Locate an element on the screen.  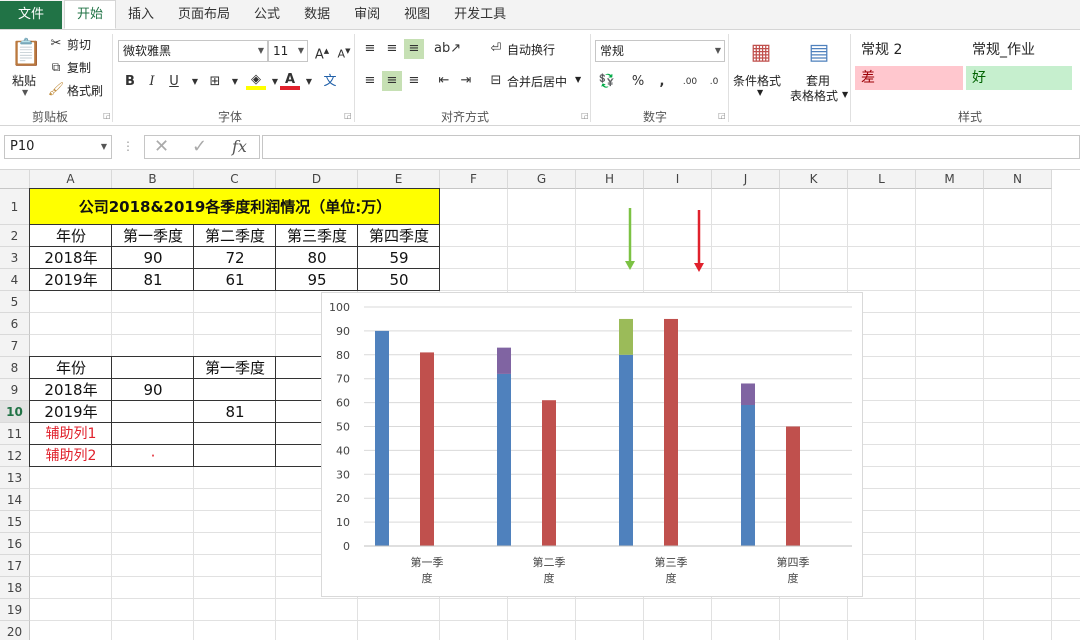
row-header-14: 14 is located at coordinates (15, 500).